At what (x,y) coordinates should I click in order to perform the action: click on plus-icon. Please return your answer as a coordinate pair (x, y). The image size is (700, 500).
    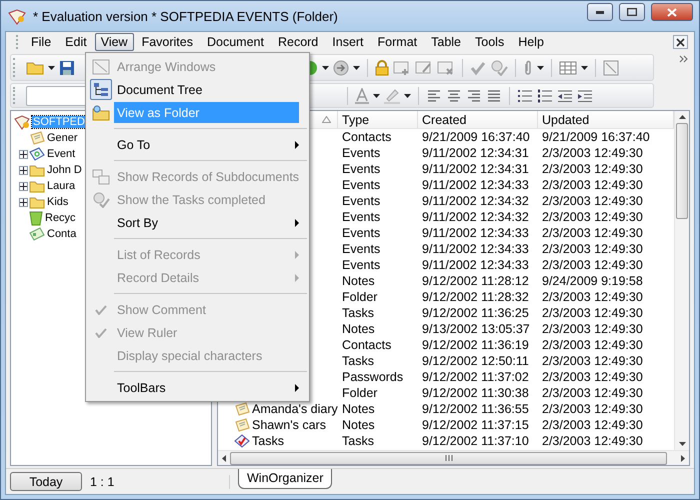
    Looking at the image, I should click on (23, 154).